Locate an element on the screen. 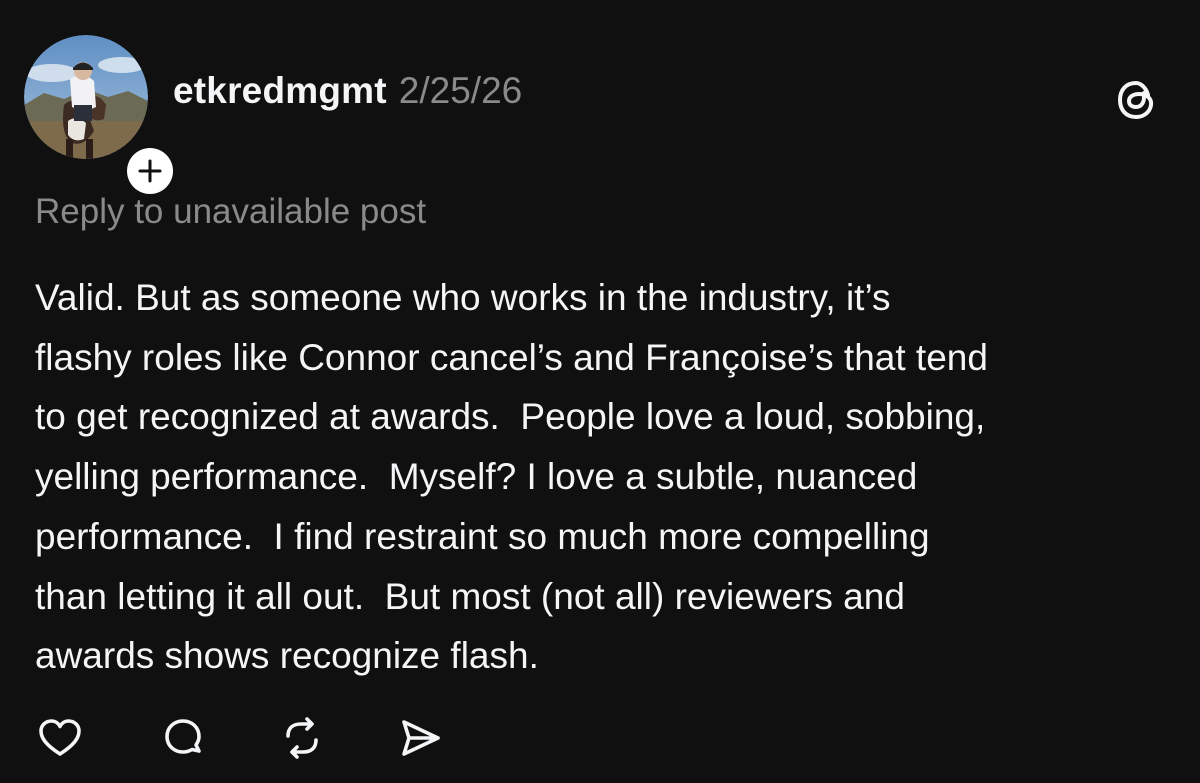 The height and width of the screenshot is (783, 1200). author-avatar-group is located at coordinates (101, 117).